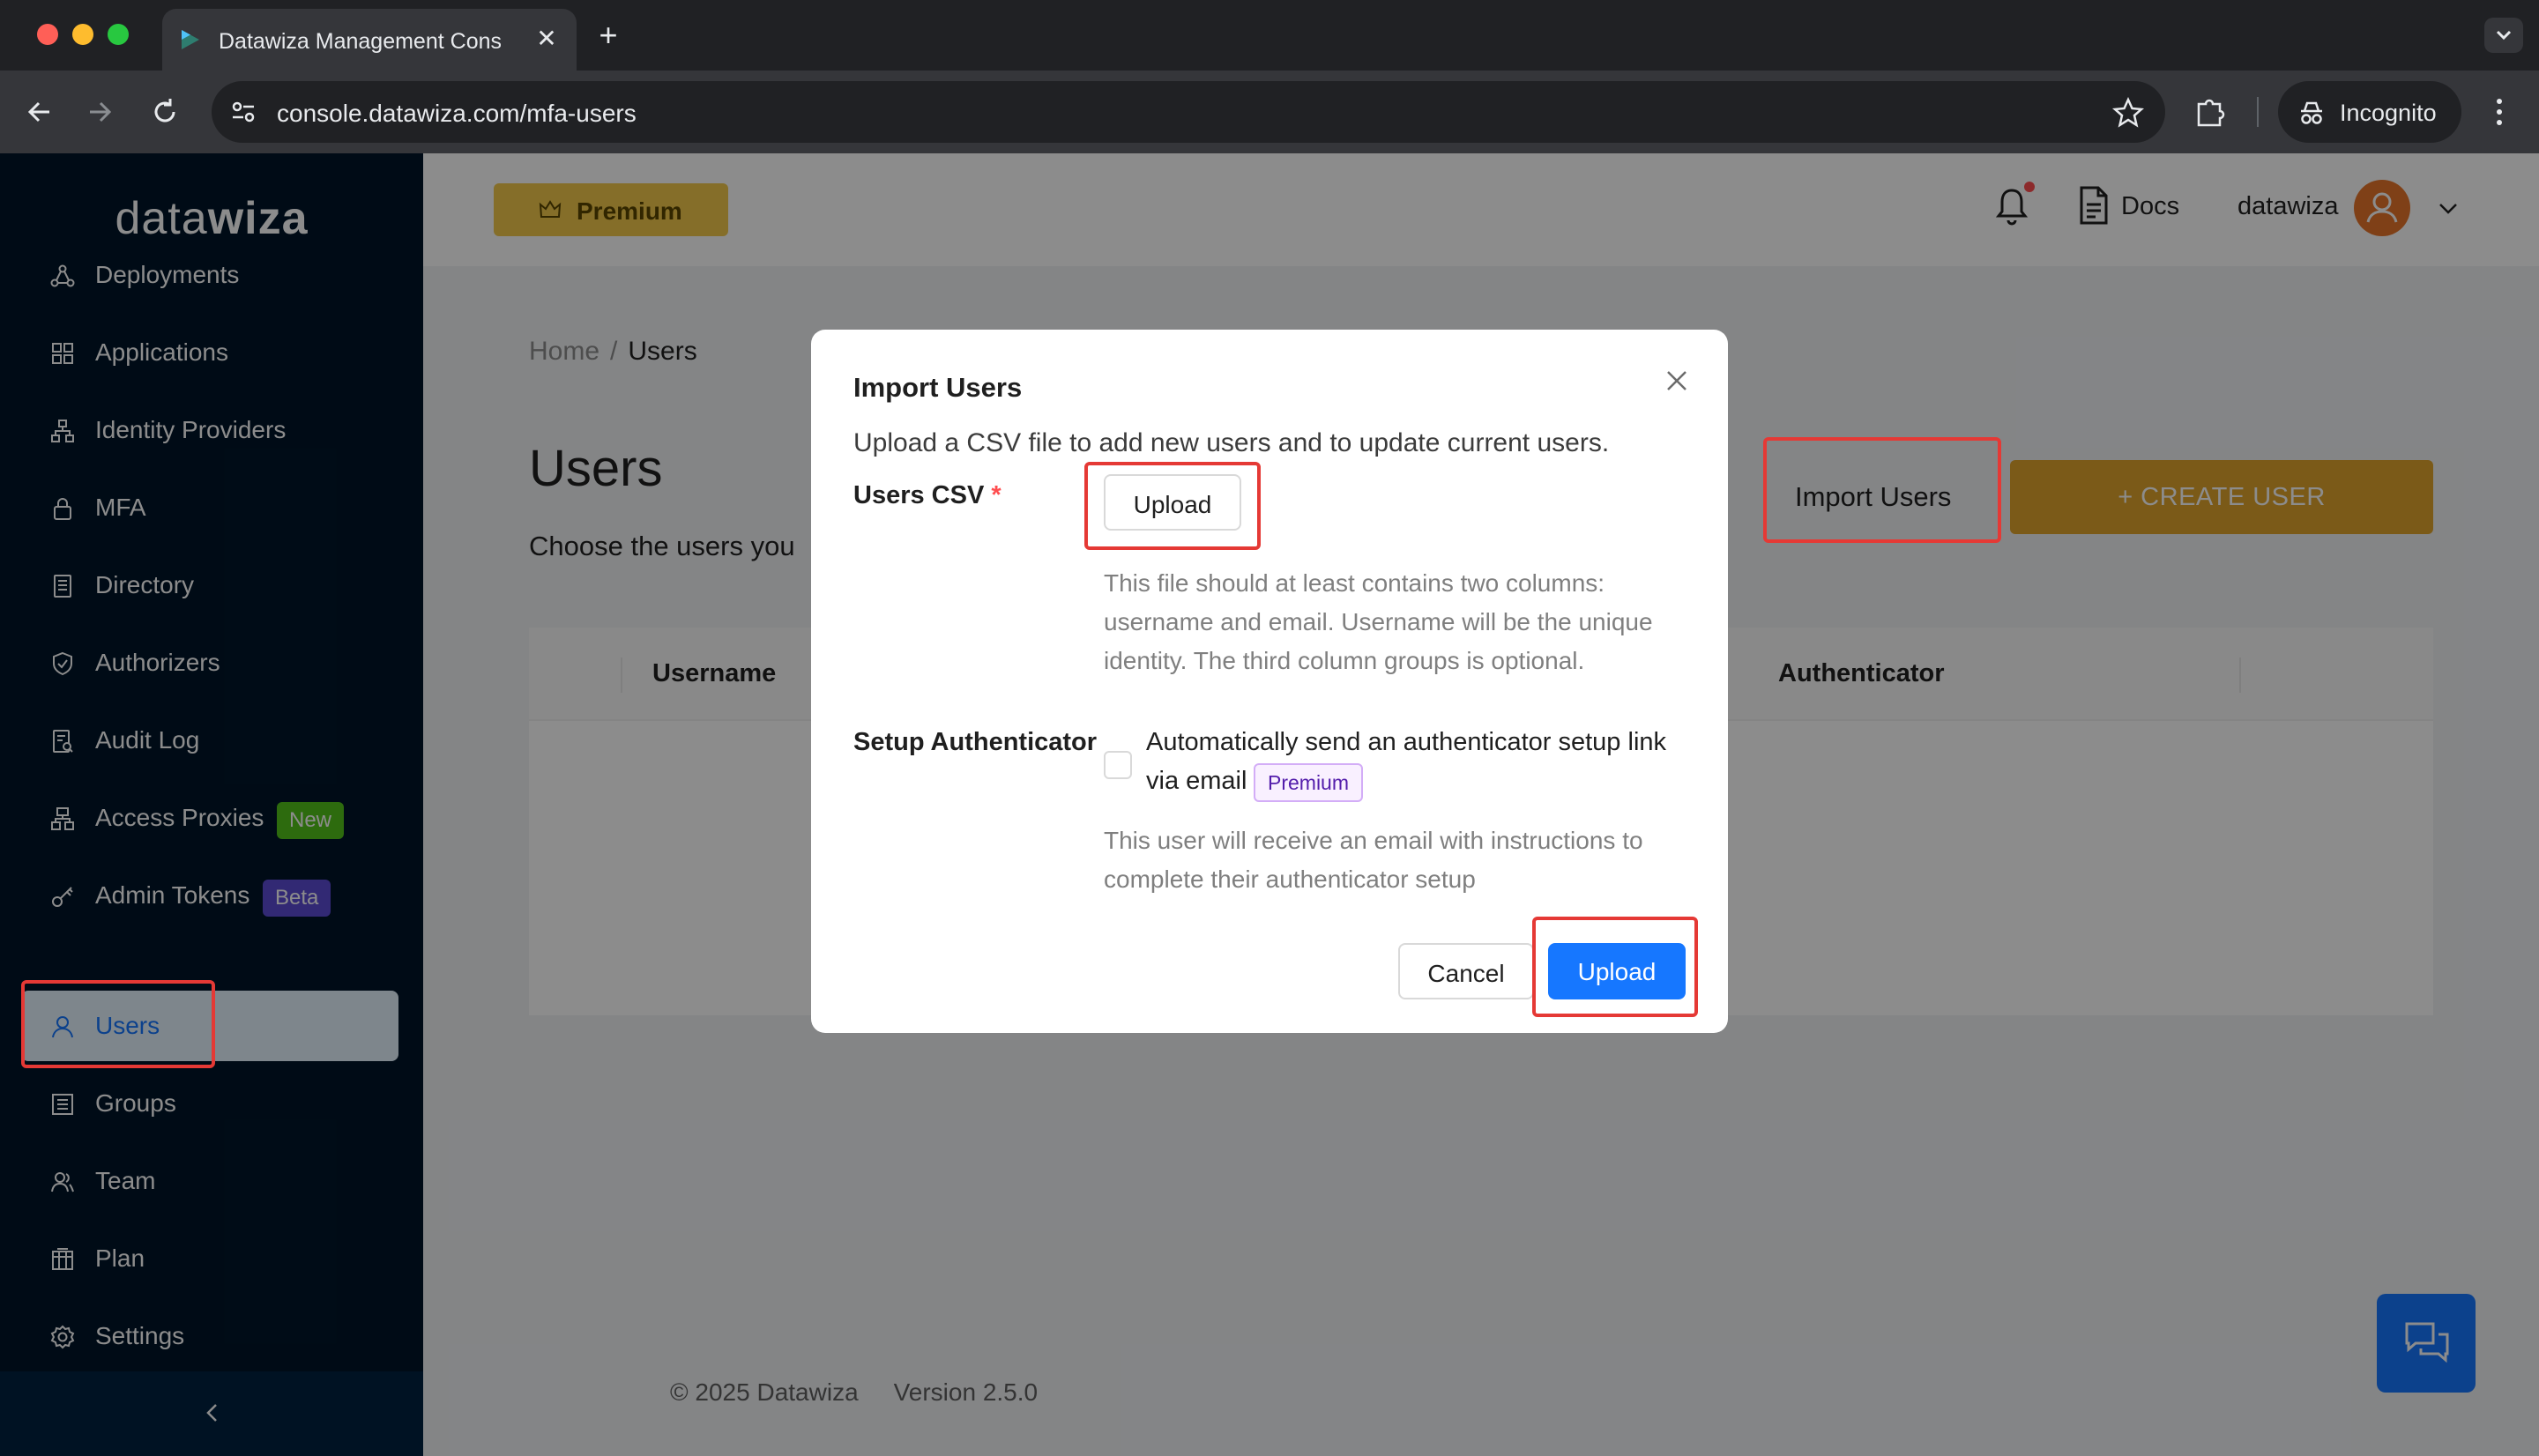  I want to click on minimize-window-button, so click(82, 34).